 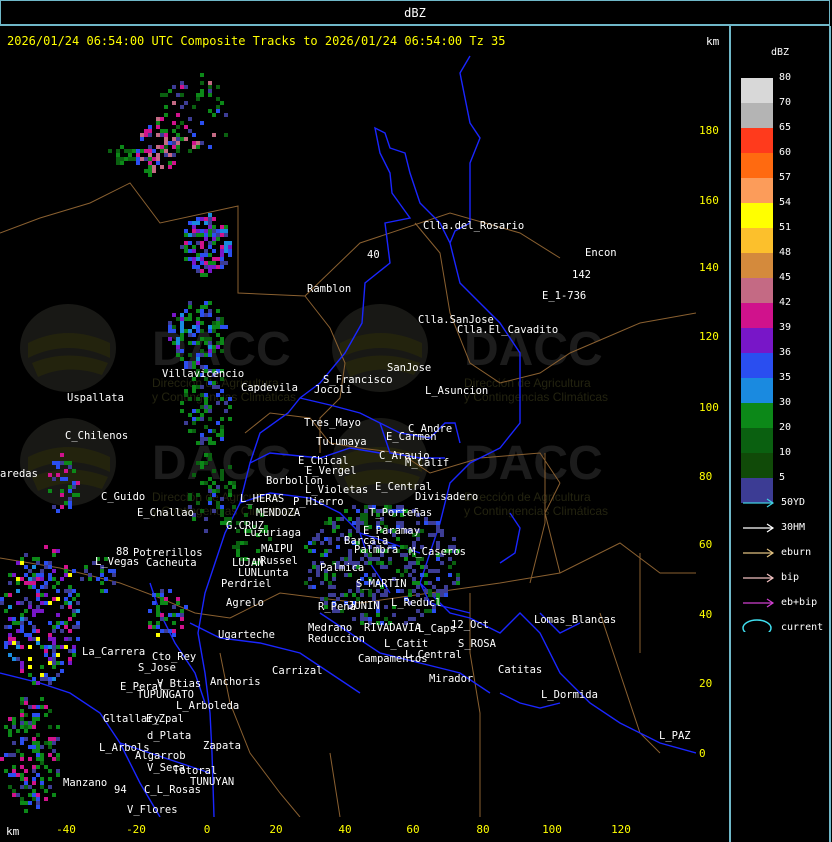 What do you see at coordinates (95, 398) in the screenshot?
I see `place-label: Uspallata` at bounding box center [95, 398].